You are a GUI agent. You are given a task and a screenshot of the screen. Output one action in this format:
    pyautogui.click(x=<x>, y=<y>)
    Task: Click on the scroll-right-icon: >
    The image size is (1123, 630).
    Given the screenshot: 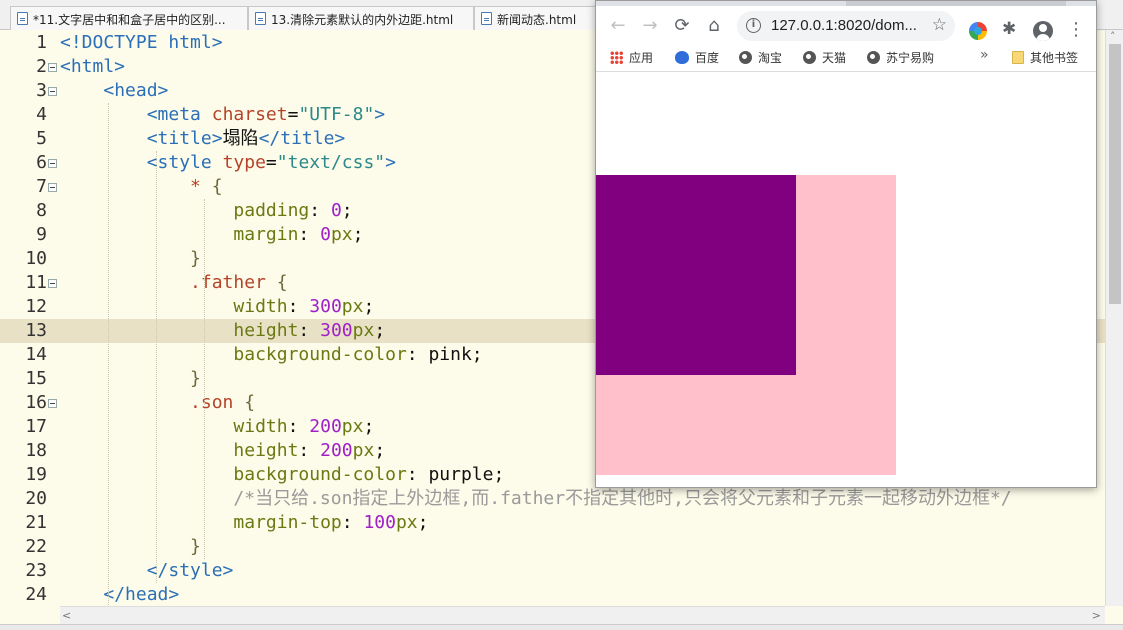 What is the action you would take?
    pyautogui.click(x=1096, y=615)
    